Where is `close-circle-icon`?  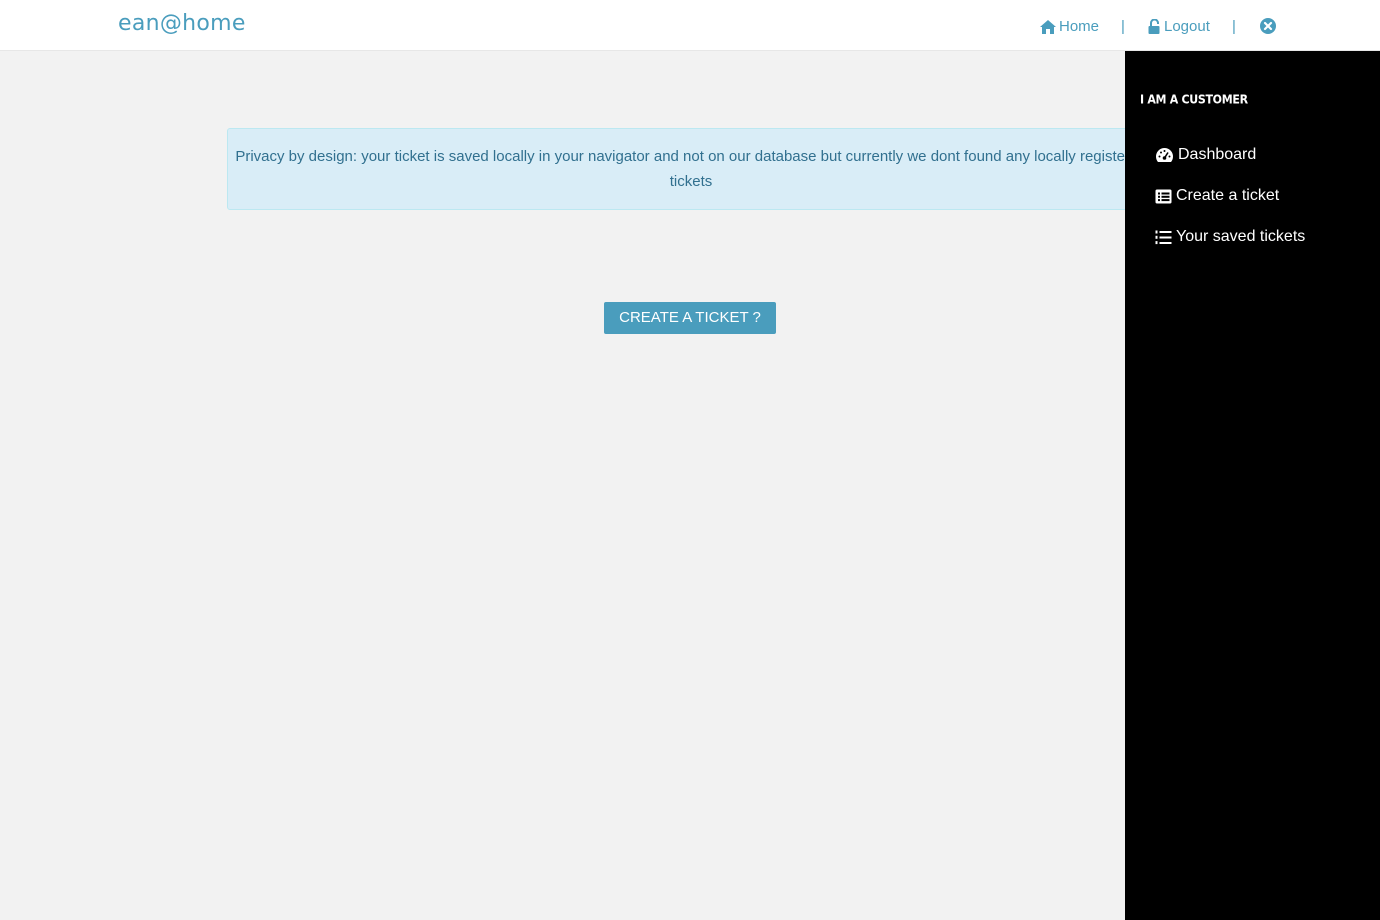
close-circle-icon is located at coordinates (1268, 26).